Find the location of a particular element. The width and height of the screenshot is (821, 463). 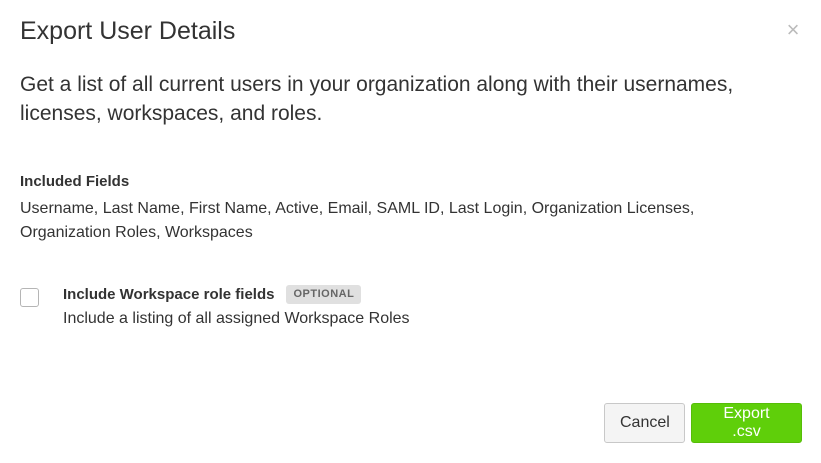

cancel-button: Cancel is located at coordinates (644, 423).